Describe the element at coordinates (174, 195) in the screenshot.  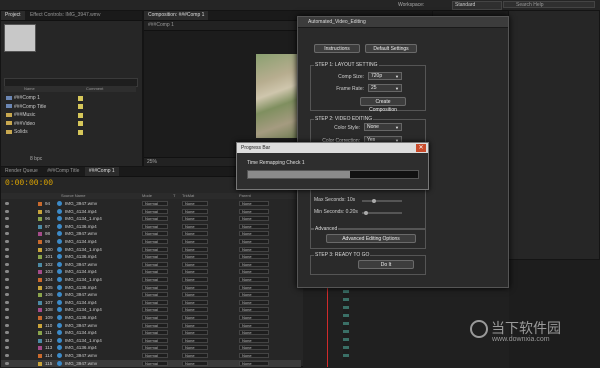
I see `col-t: T` at that location.